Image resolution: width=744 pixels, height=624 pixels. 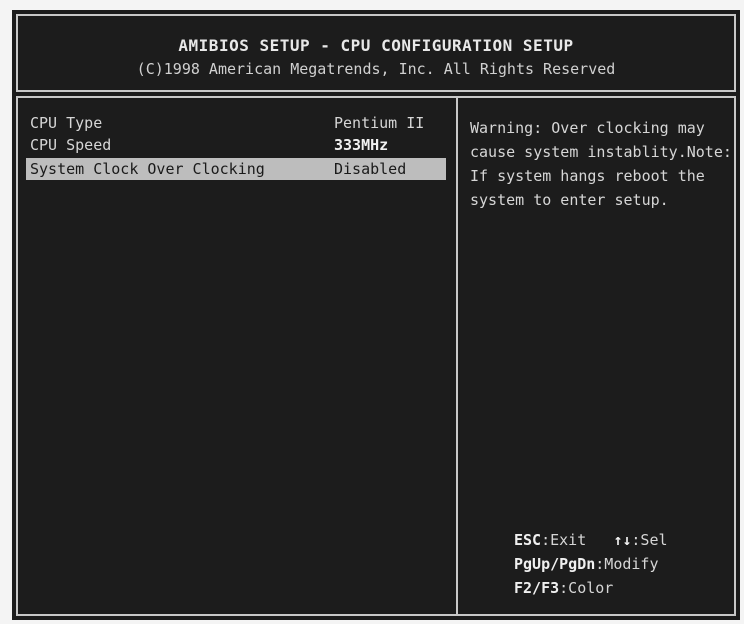 I want to click on setting-label: System Clock Over Clocking, so click(x=147, y=169).